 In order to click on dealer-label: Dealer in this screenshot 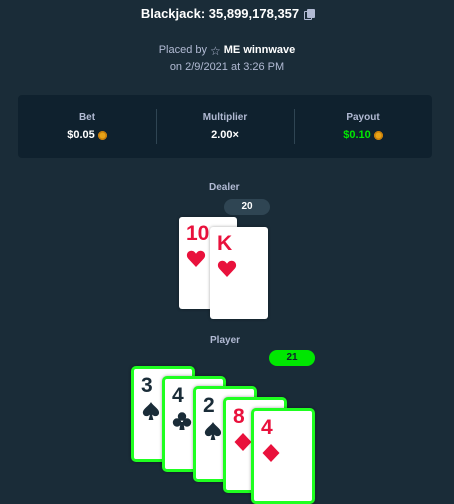, I will do `click(224, 187)`.